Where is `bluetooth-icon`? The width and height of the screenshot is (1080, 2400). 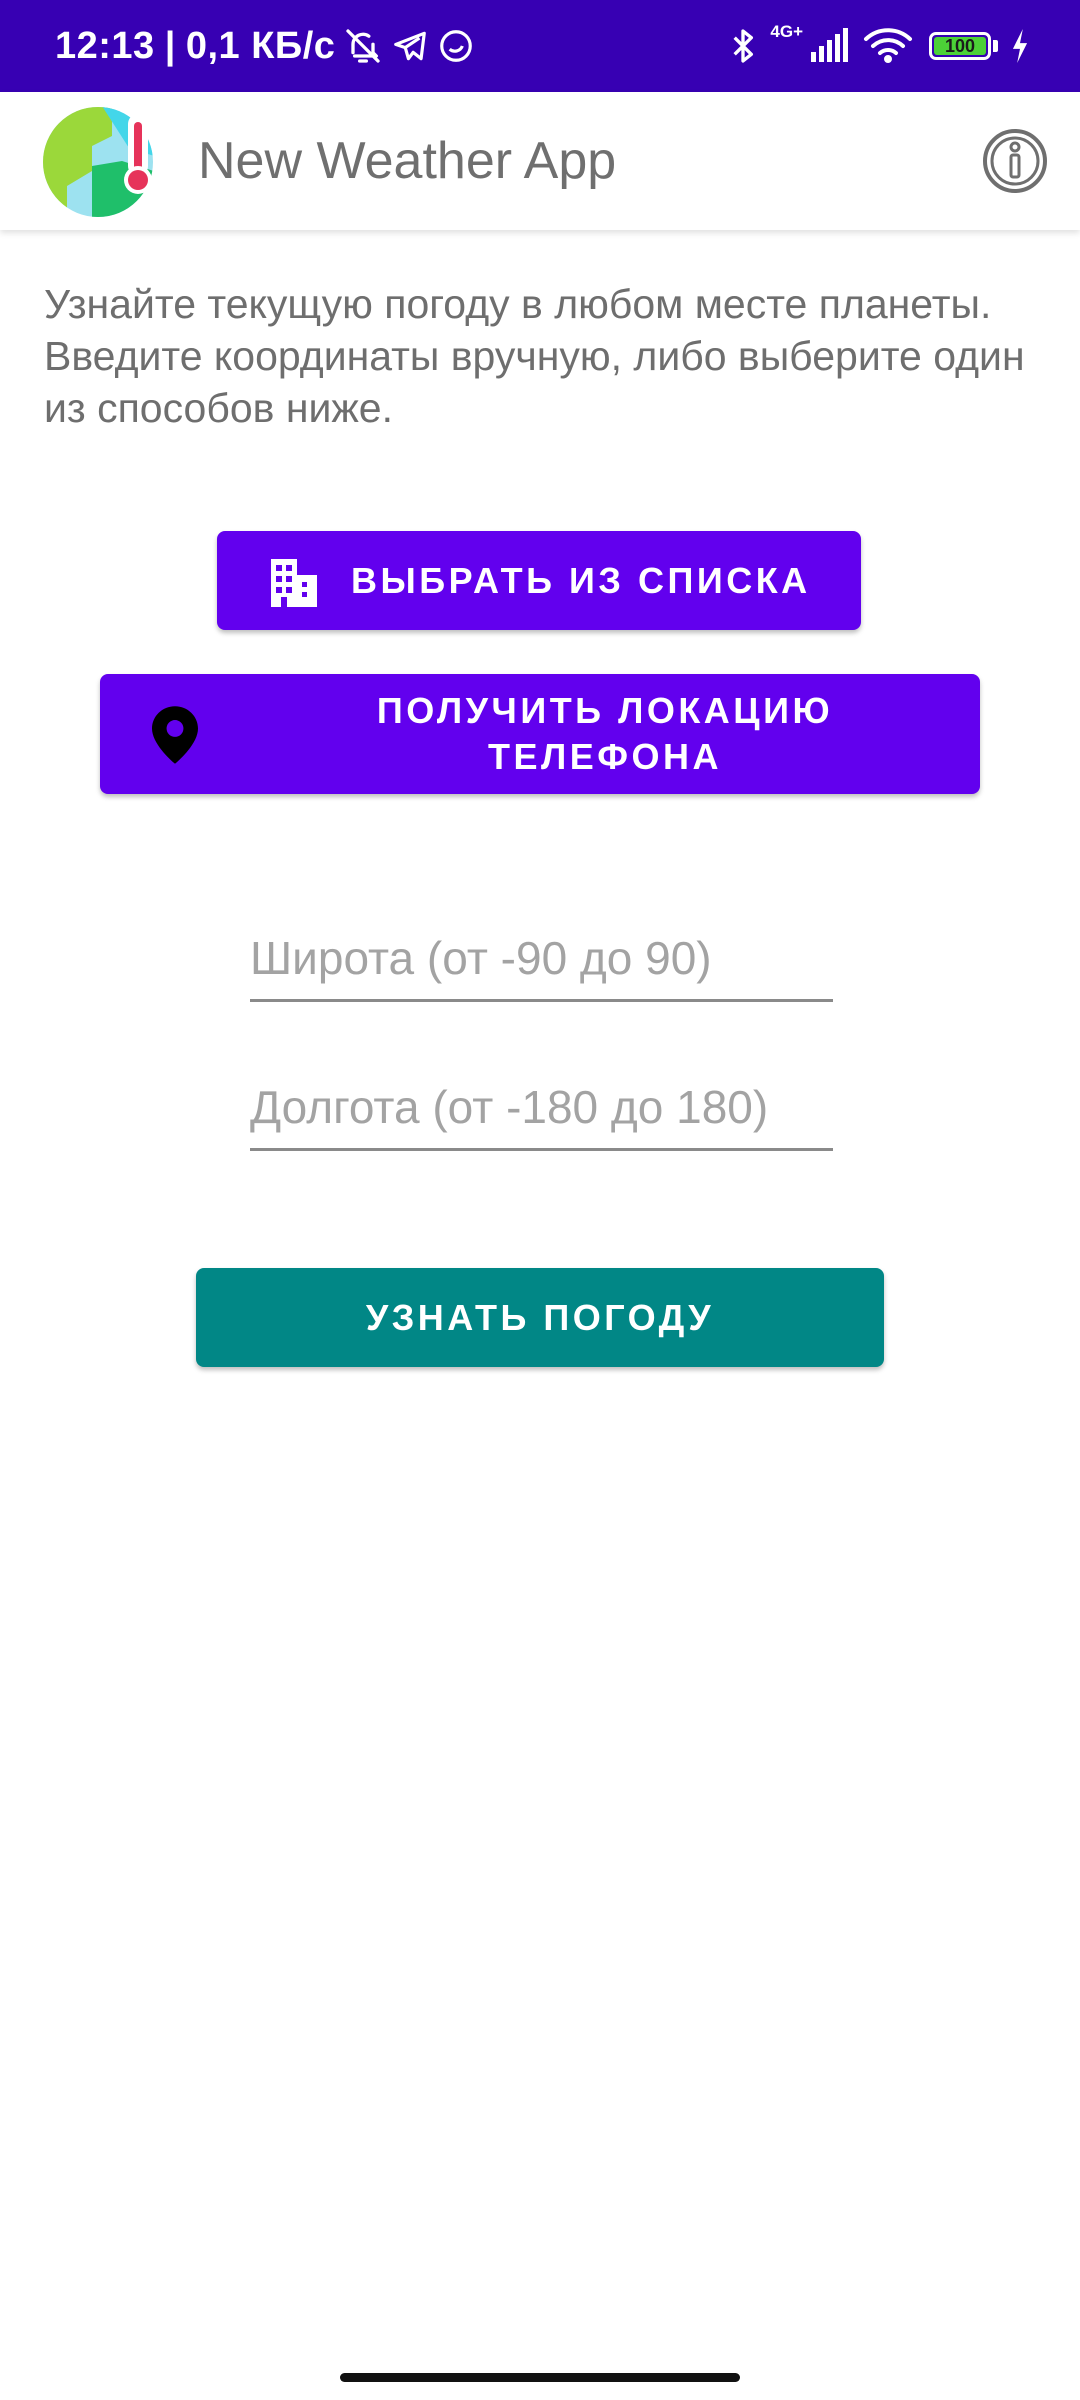
bluetooth-icon is located at coordinates (743, 46).